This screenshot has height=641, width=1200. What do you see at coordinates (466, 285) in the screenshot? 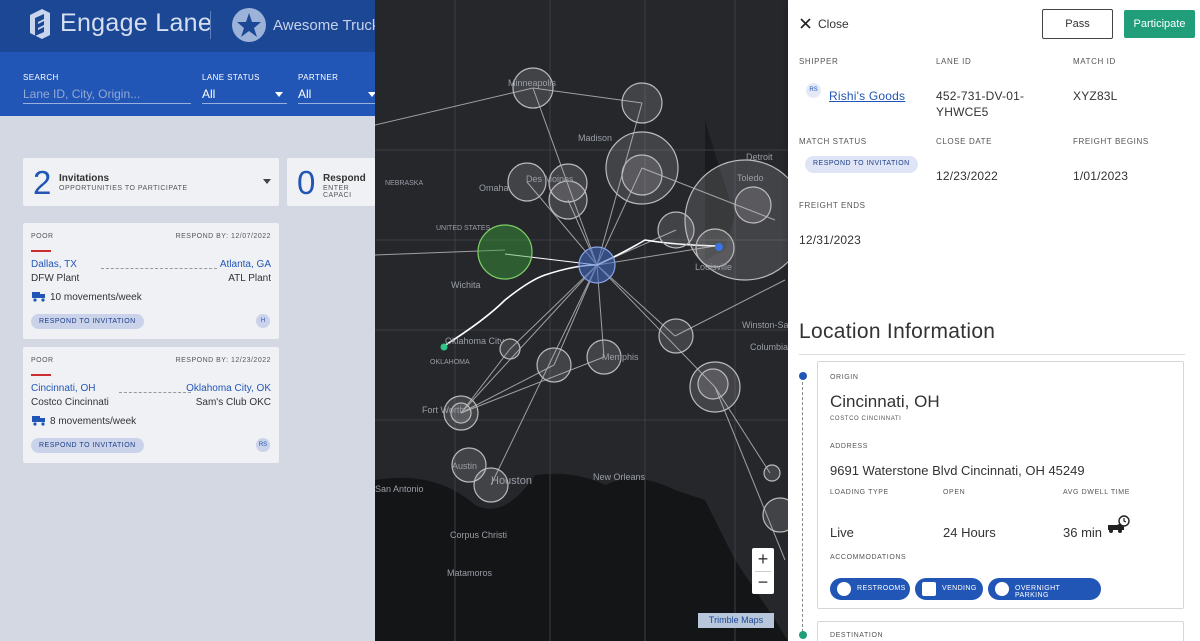
I see `map-label: Wichita` at bounding box center [466, 285].